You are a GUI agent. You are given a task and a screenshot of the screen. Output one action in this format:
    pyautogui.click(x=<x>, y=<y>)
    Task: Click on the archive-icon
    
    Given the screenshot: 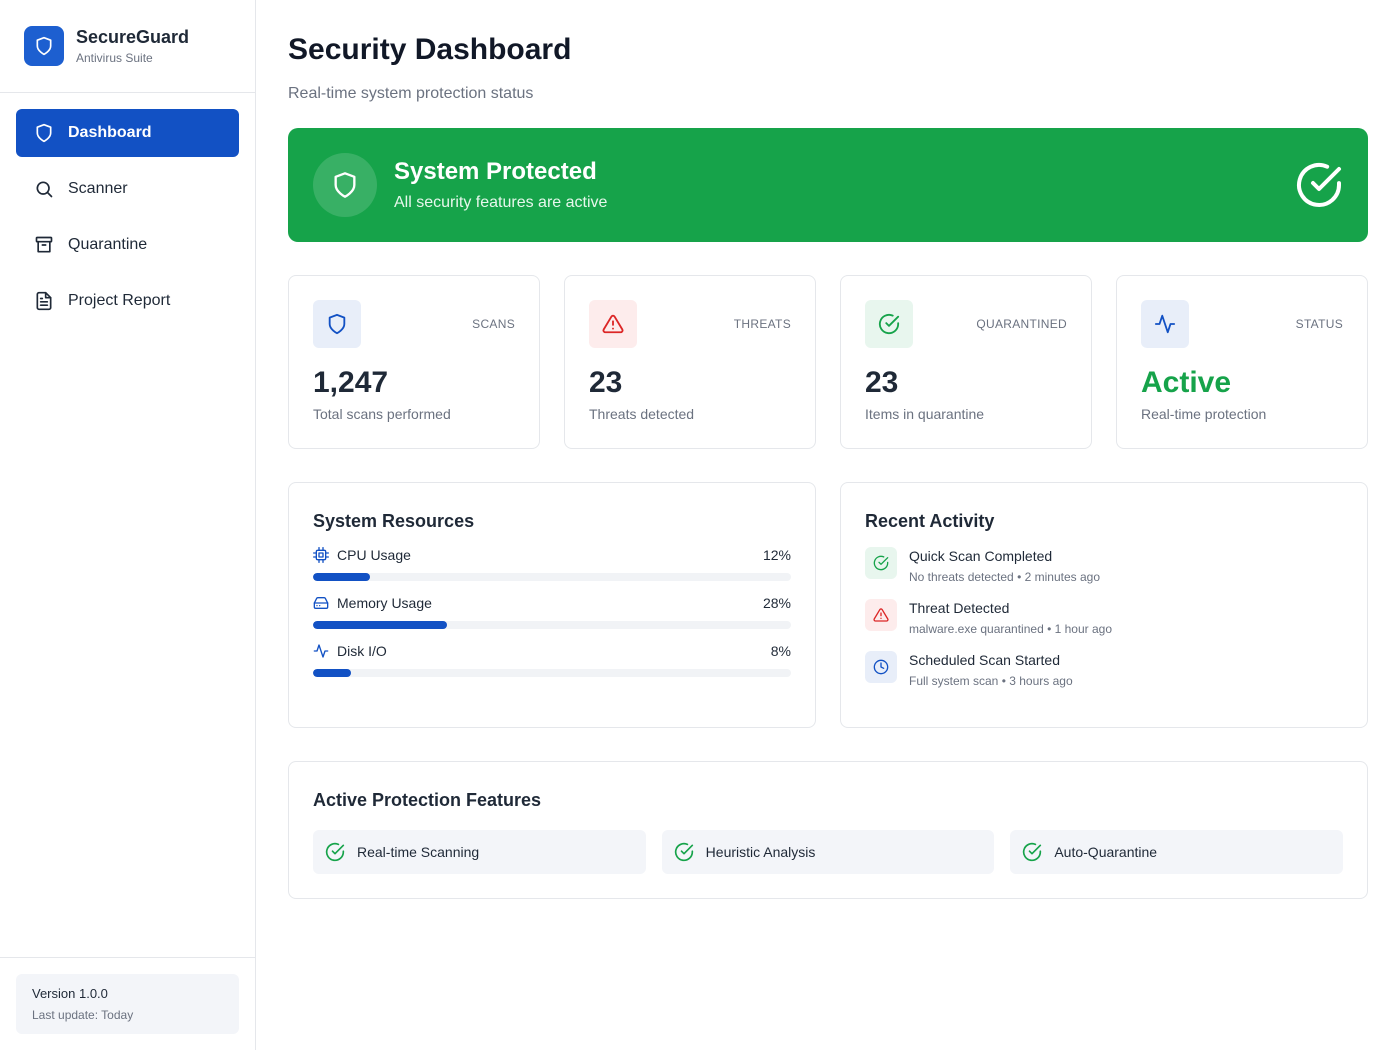 What is the action you would take?
    pyautogui.click(x=44, y=244)
    